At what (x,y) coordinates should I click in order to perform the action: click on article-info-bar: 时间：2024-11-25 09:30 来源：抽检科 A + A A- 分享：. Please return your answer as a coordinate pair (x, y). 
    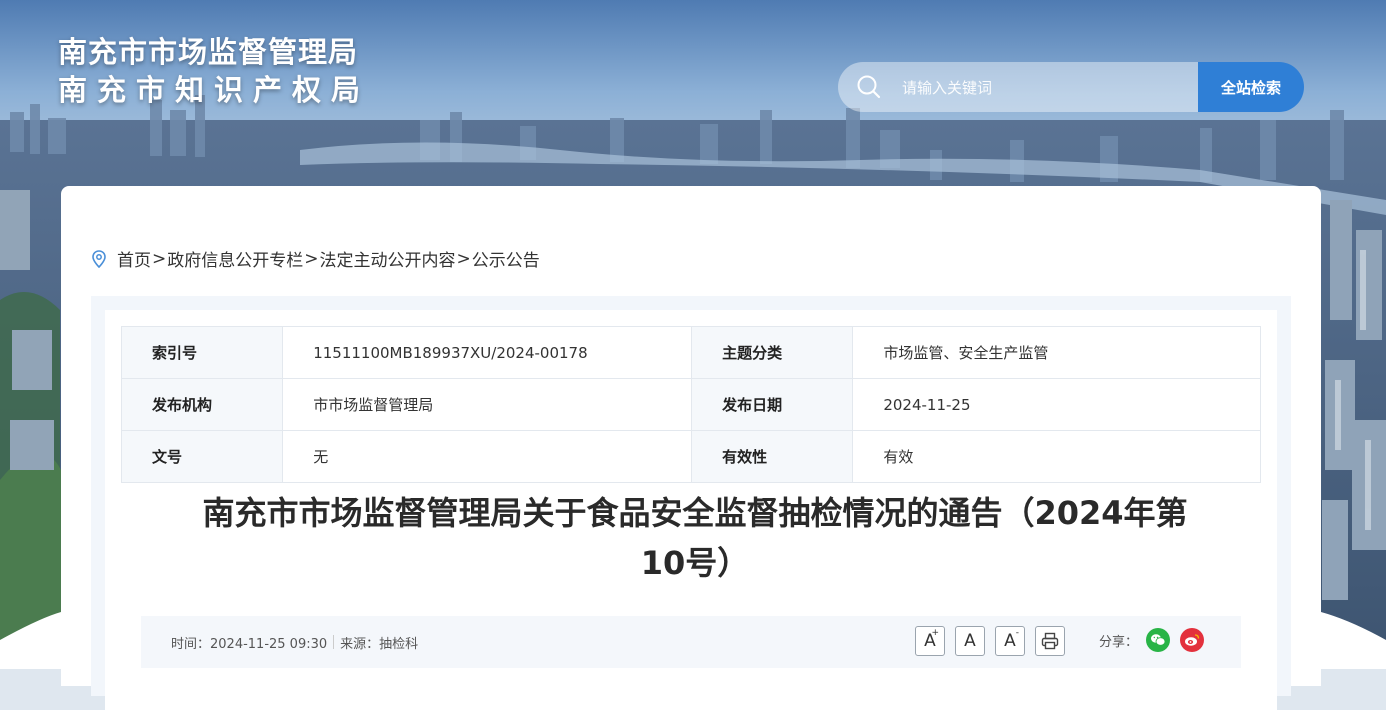
    Looking at the image, I should click on (691, 642).